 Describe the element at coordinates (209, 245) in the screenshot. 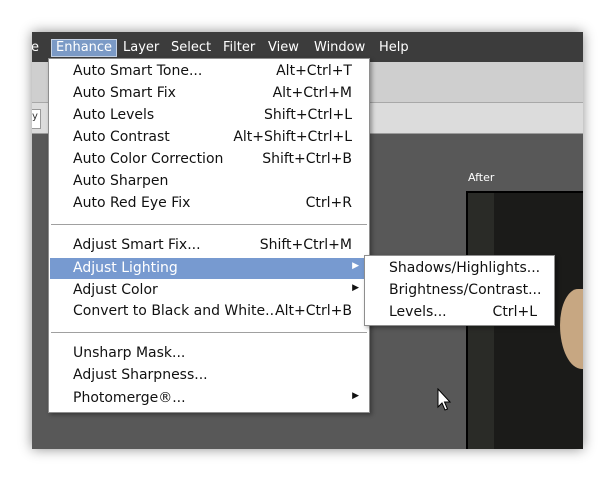

I see `menu-item-adjust-smart-fix: Adjust Smart Fix... Shift+Ctrl+M` at that location.